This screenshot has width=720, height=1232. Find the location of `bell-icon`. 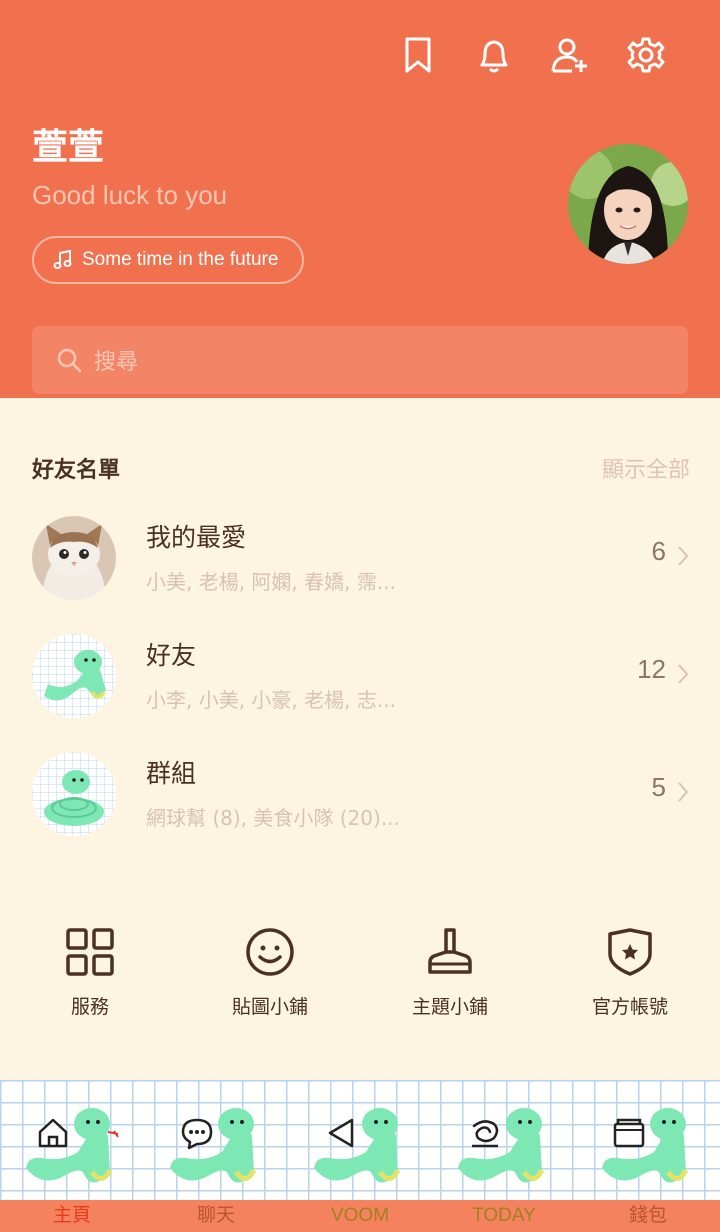

bell-icon is located at coordinates (494, 55).